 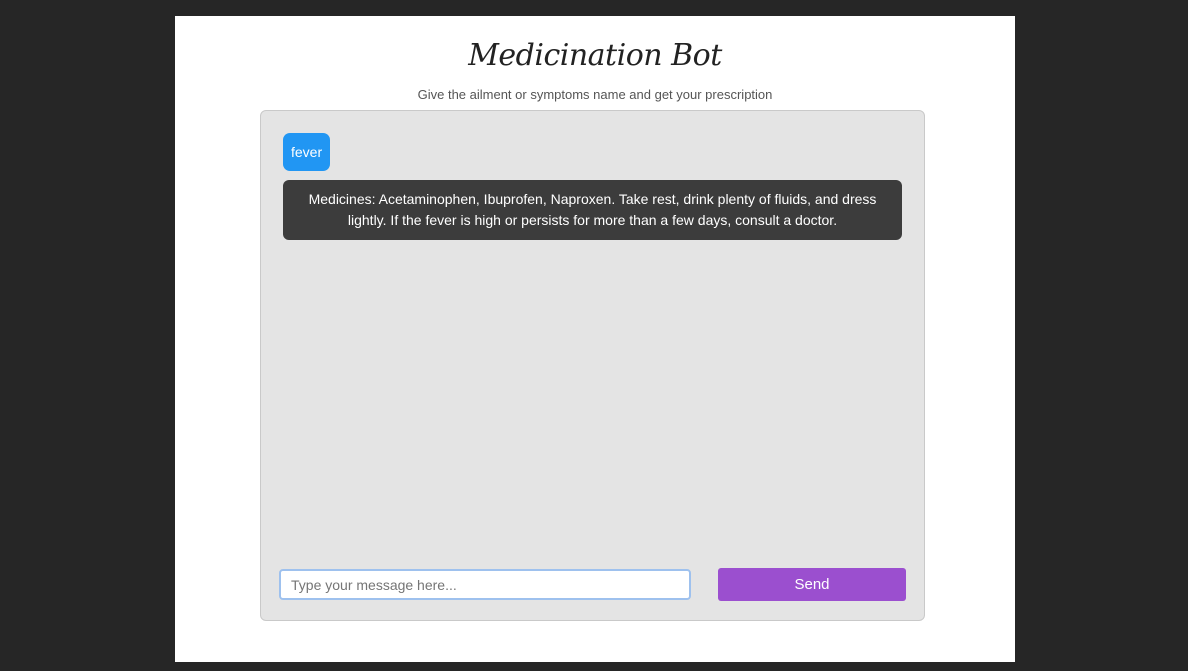 What do you see at coordinates (485, 584) in the screenshot?
I see `message-input` at bounding box center [485, 584].